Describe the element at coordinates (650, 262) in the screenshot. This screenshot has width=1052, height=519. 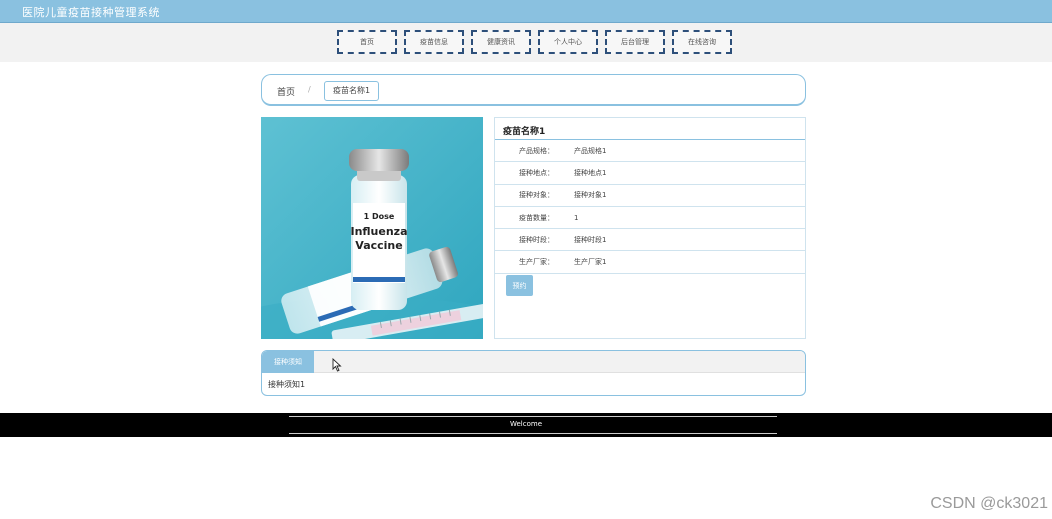
I see `detail-row-manufacturer: 生产厂家： 生产厂家1` at that location.